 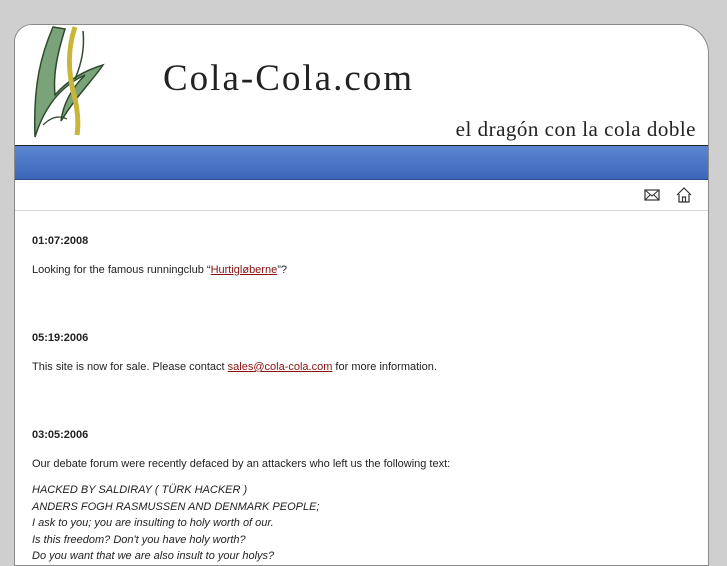 What do you see at coordinates (69, 82) in the screenshot?
I see `dragon-logo` at bounding box center [69, 82].